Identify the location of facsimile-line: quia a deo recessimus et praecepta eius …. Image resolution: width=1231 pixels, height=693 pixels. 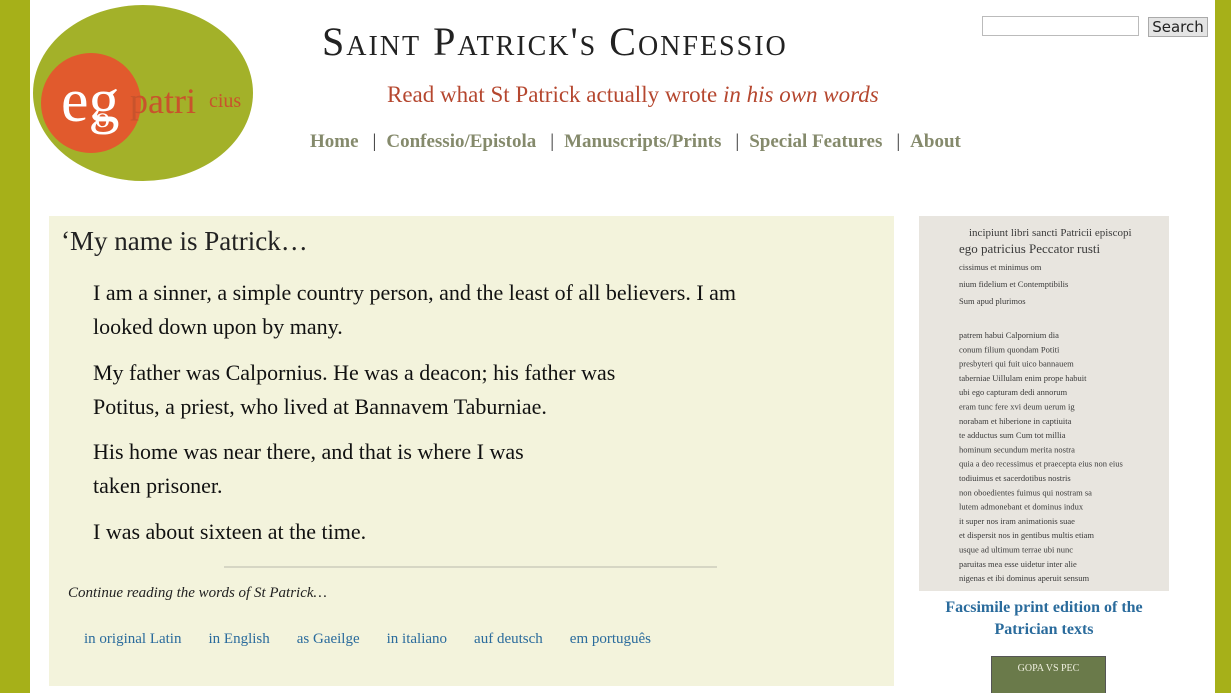
(1041, 464).